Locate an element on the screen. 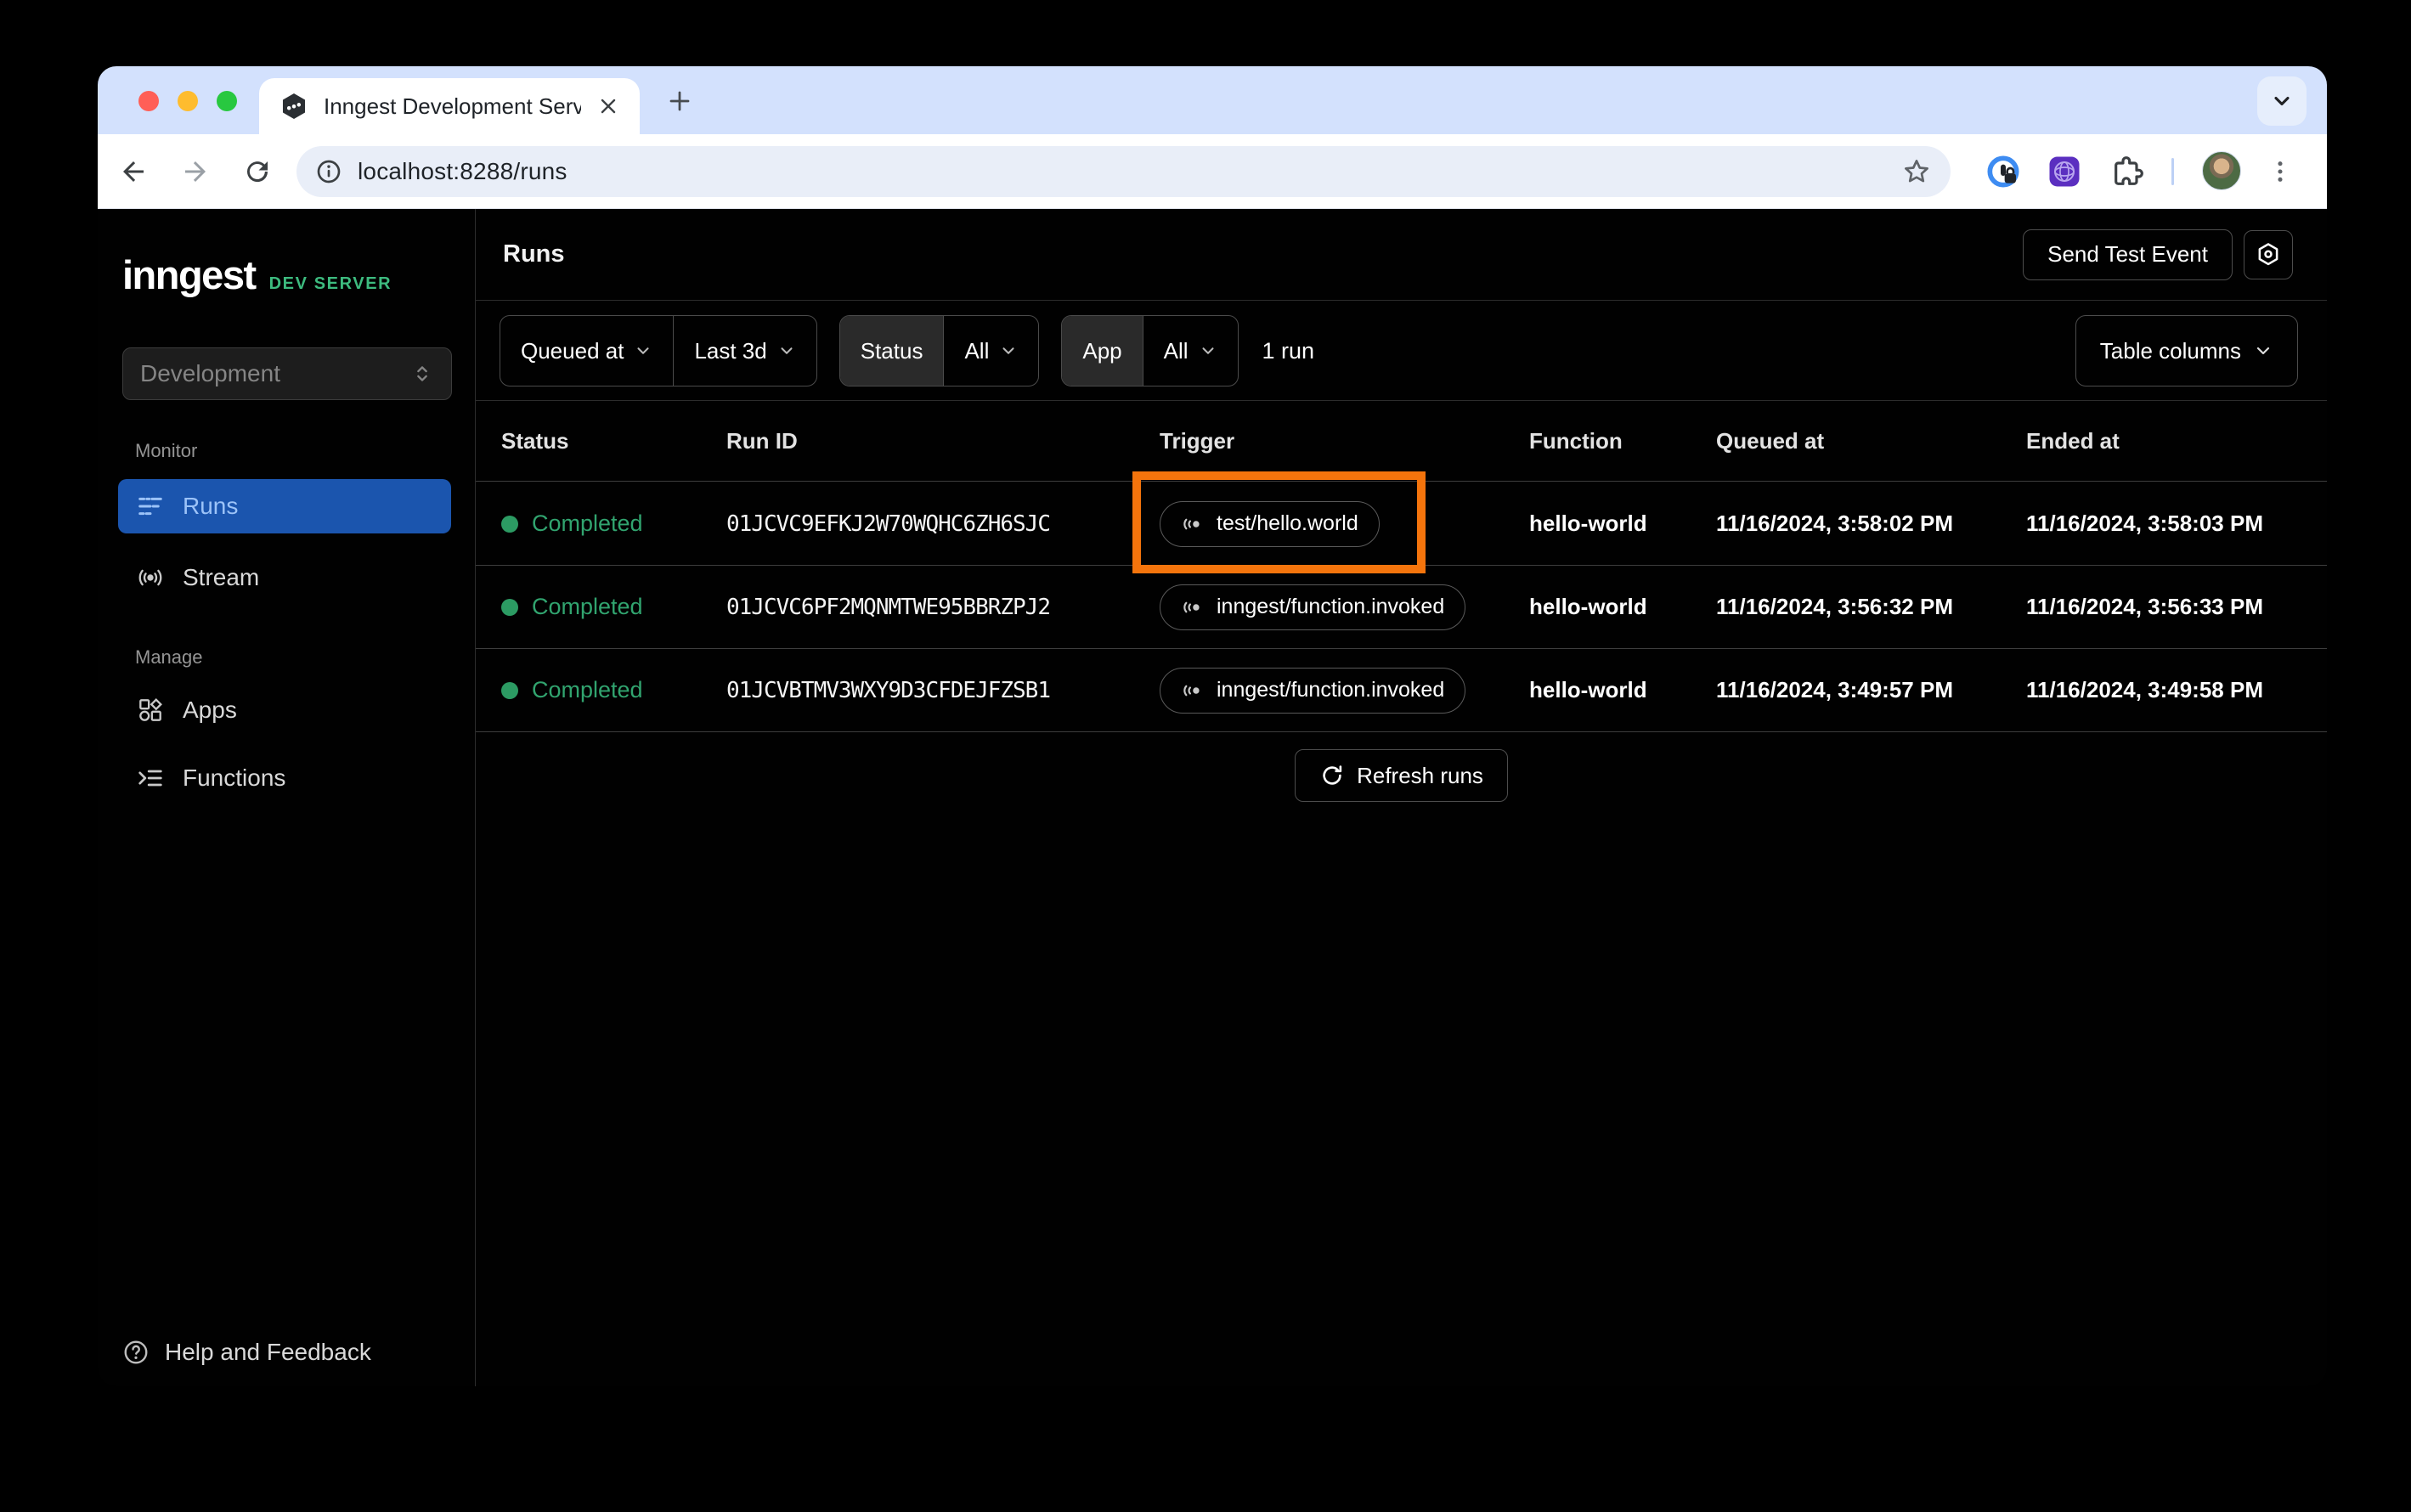 The width and height of the screenshot is (2411, 1512). site-info-icon is located at coordinates (328, 171).